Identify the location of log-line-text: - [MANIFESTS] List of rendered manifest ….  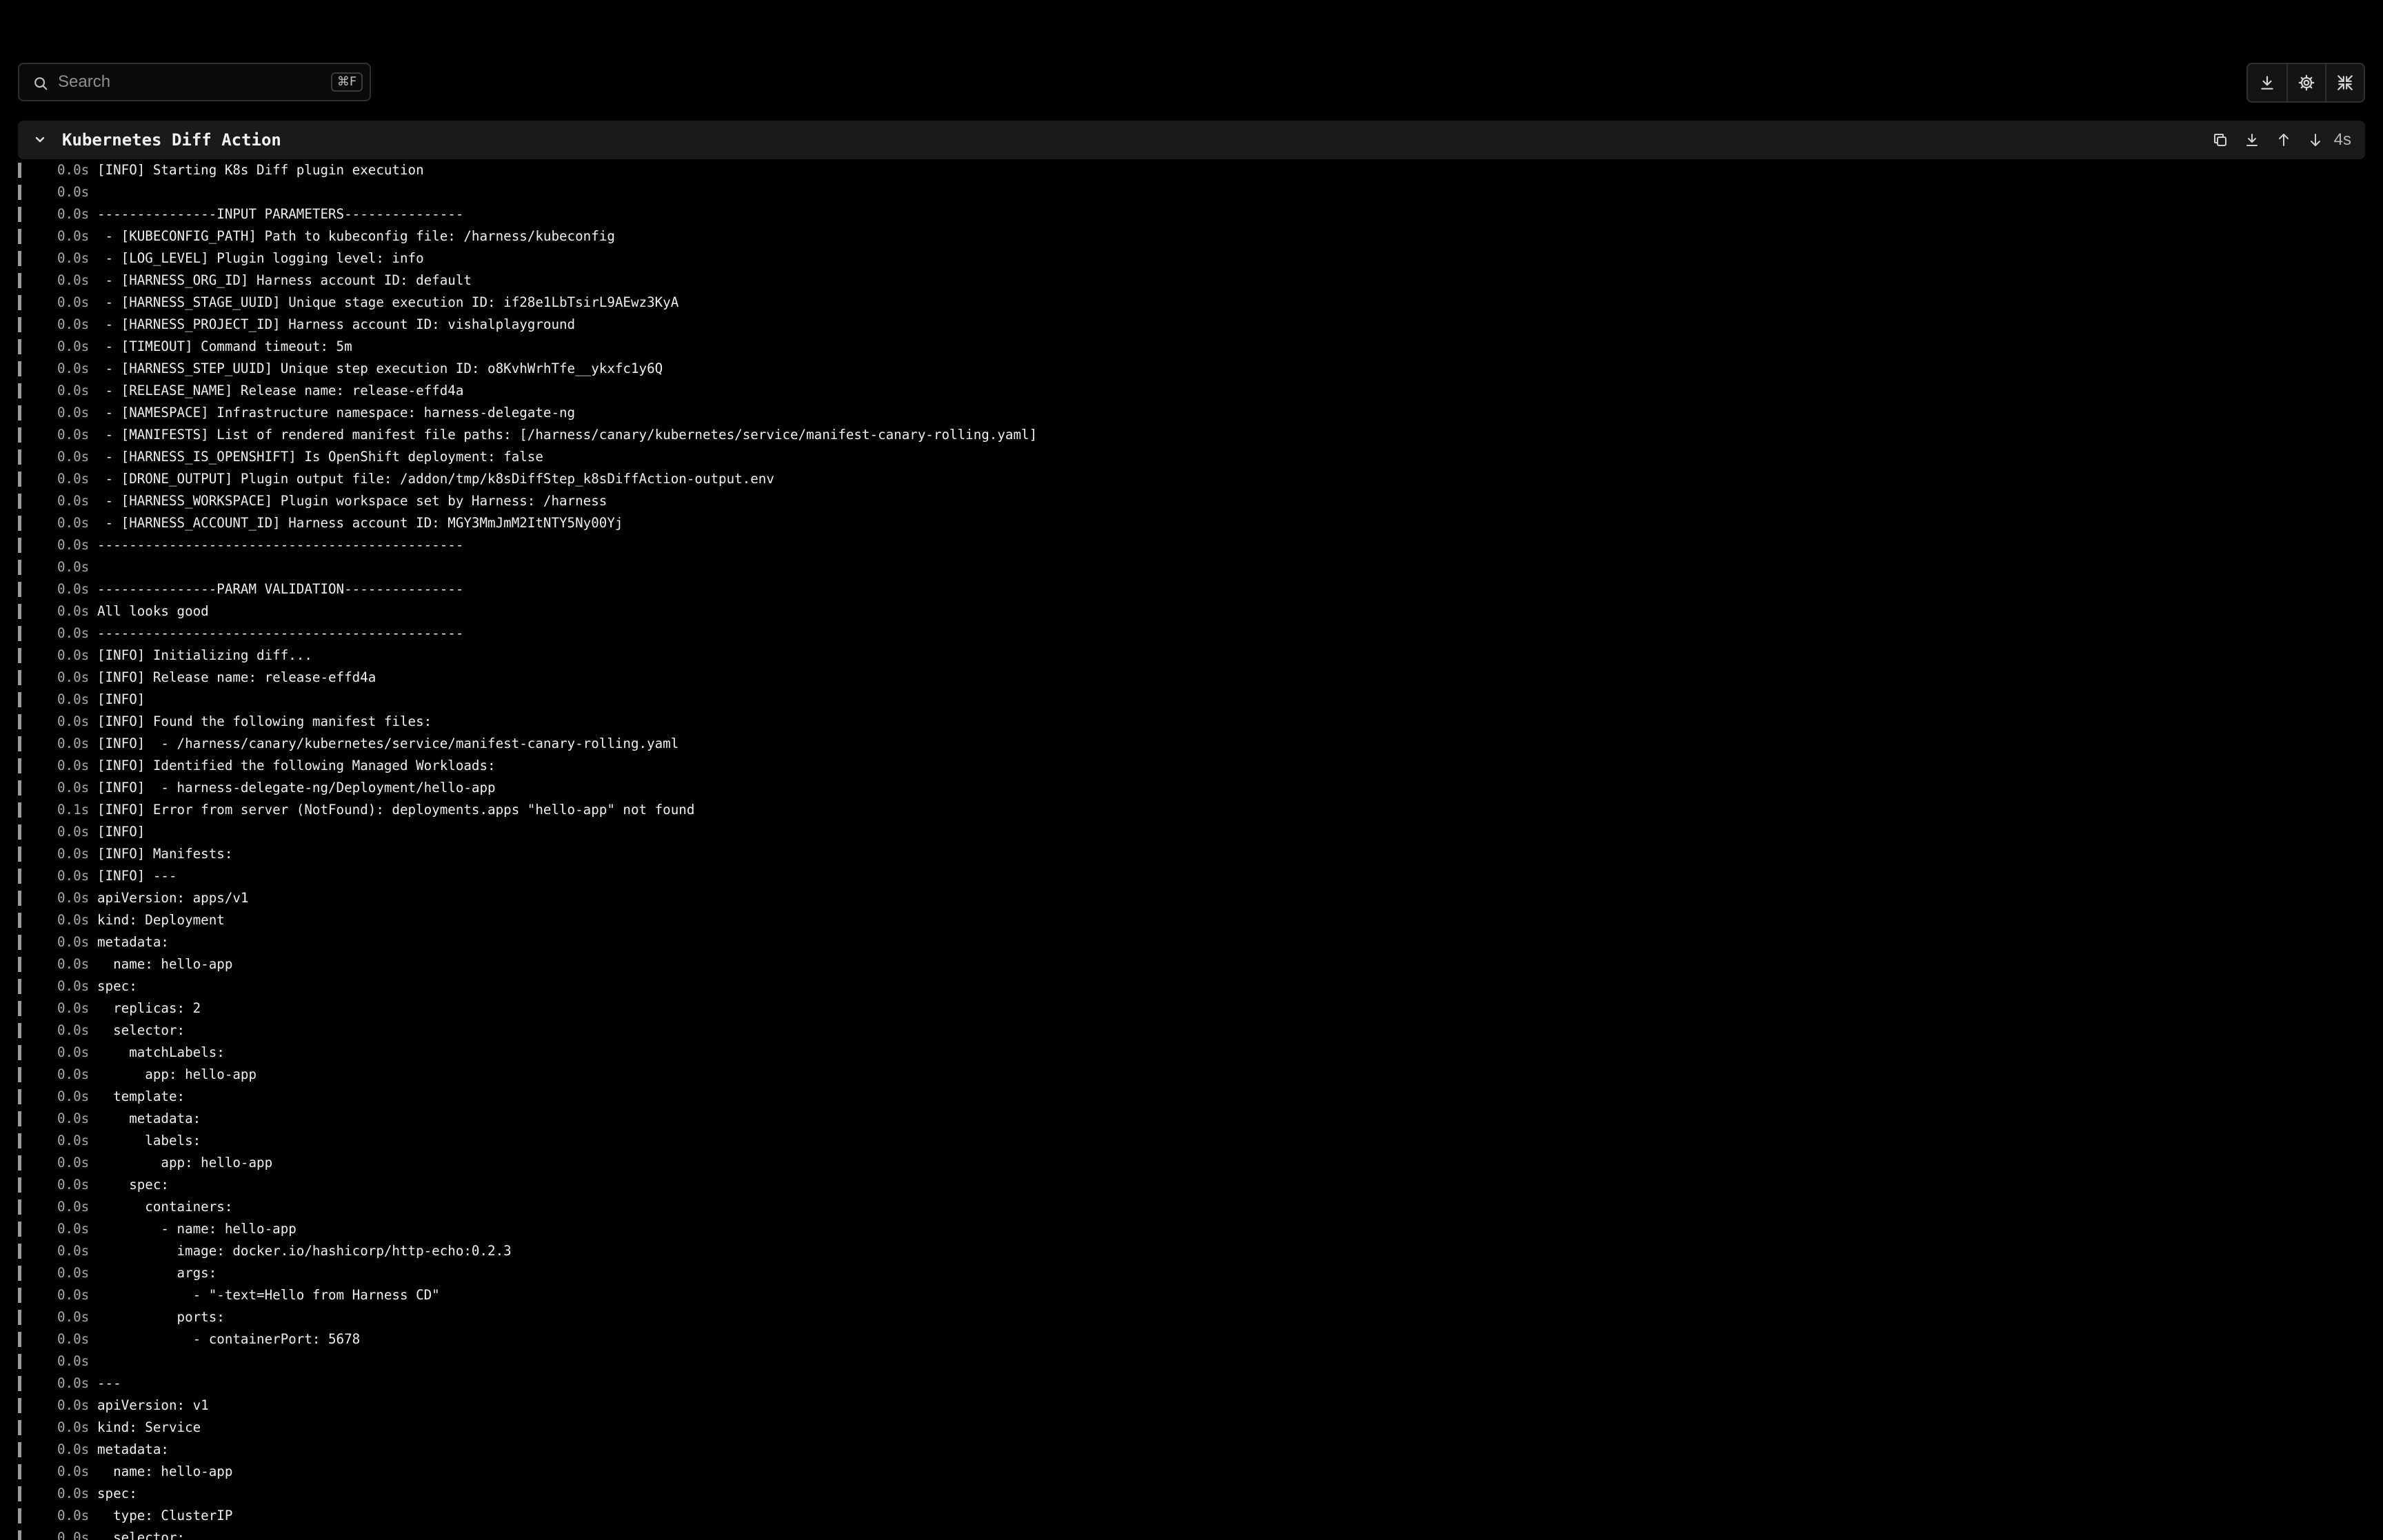
(567, 435).